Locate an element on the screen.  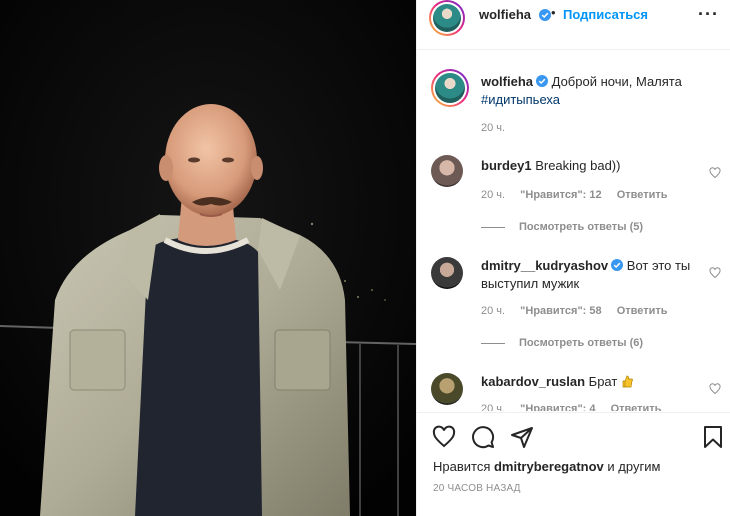
comment-text: kabardov_ruslan Брат is located at coordinates (586, 382).